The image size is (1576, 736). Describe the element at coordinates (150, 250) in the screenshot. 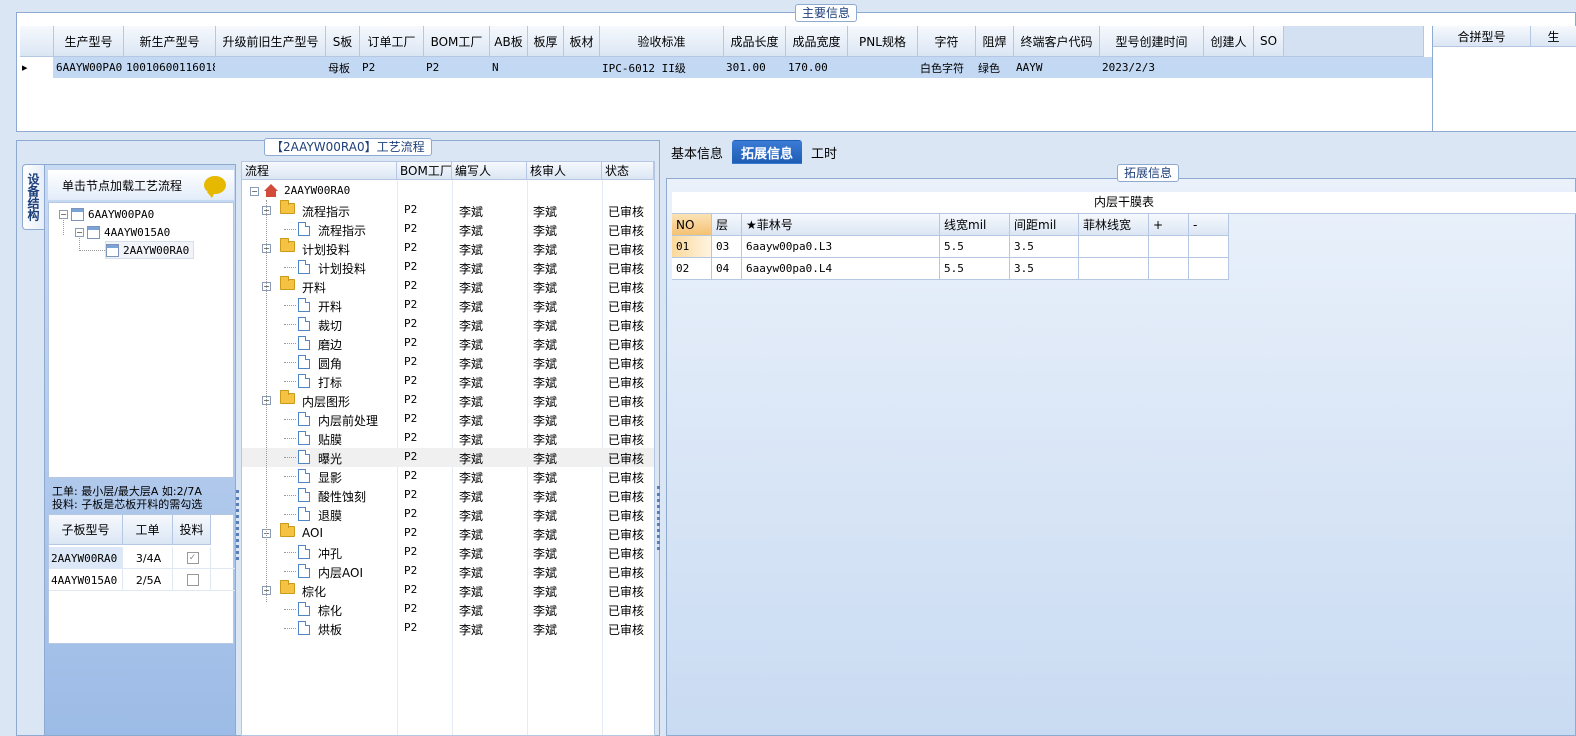

I see `tree-node-selected: 2AAYW00RA0` at that location.